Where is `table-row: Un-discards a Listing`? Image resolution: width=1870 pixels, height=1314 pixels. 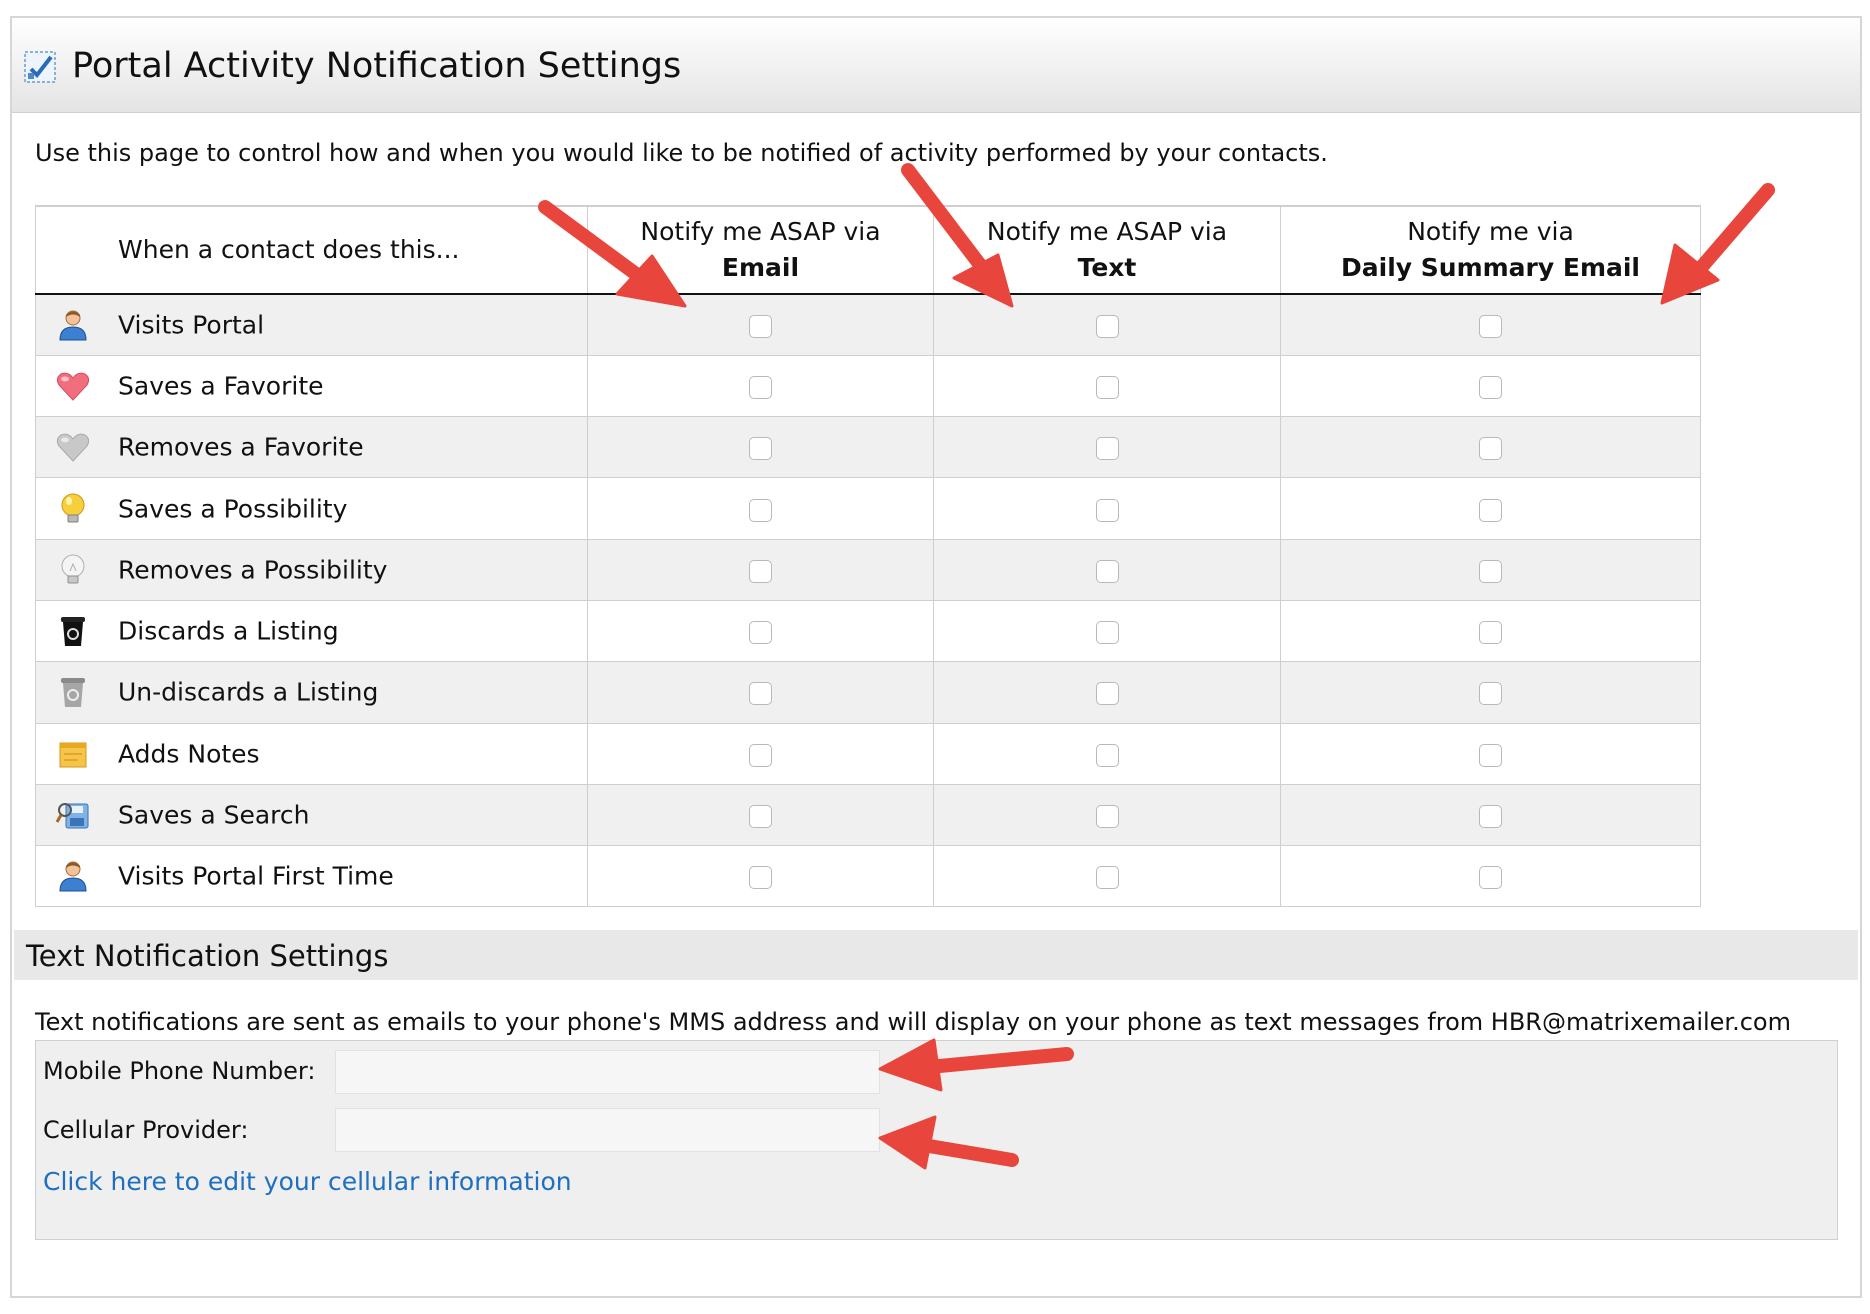
table-row: Un-discards a Listing is located at coordinates (868, 692).